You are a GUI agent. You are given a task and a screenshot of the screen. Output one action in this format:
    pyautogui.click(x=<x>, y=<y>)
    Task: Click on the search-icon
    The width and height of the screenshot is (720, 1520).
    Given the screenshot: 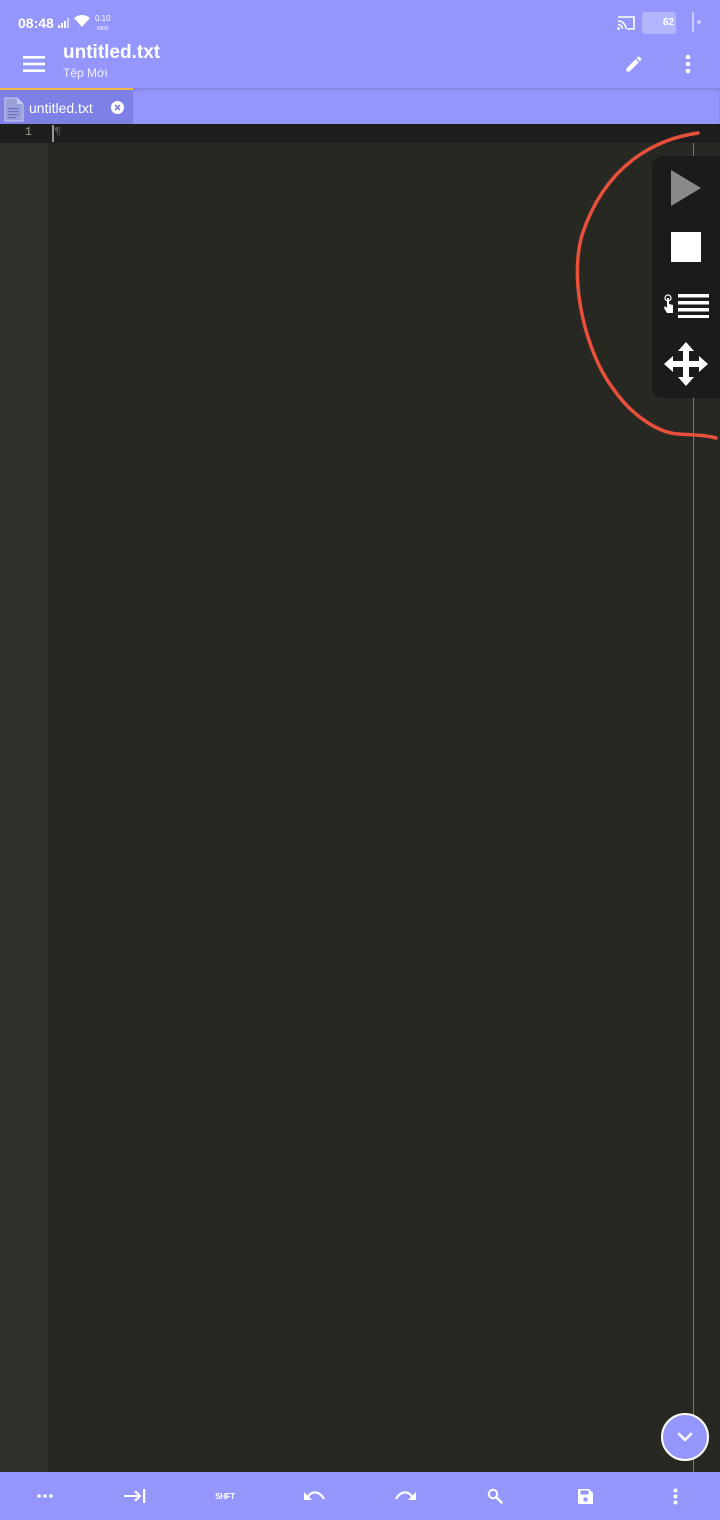 What is the action you would take?
    pyautogui.click(x=495, y=1496)
    